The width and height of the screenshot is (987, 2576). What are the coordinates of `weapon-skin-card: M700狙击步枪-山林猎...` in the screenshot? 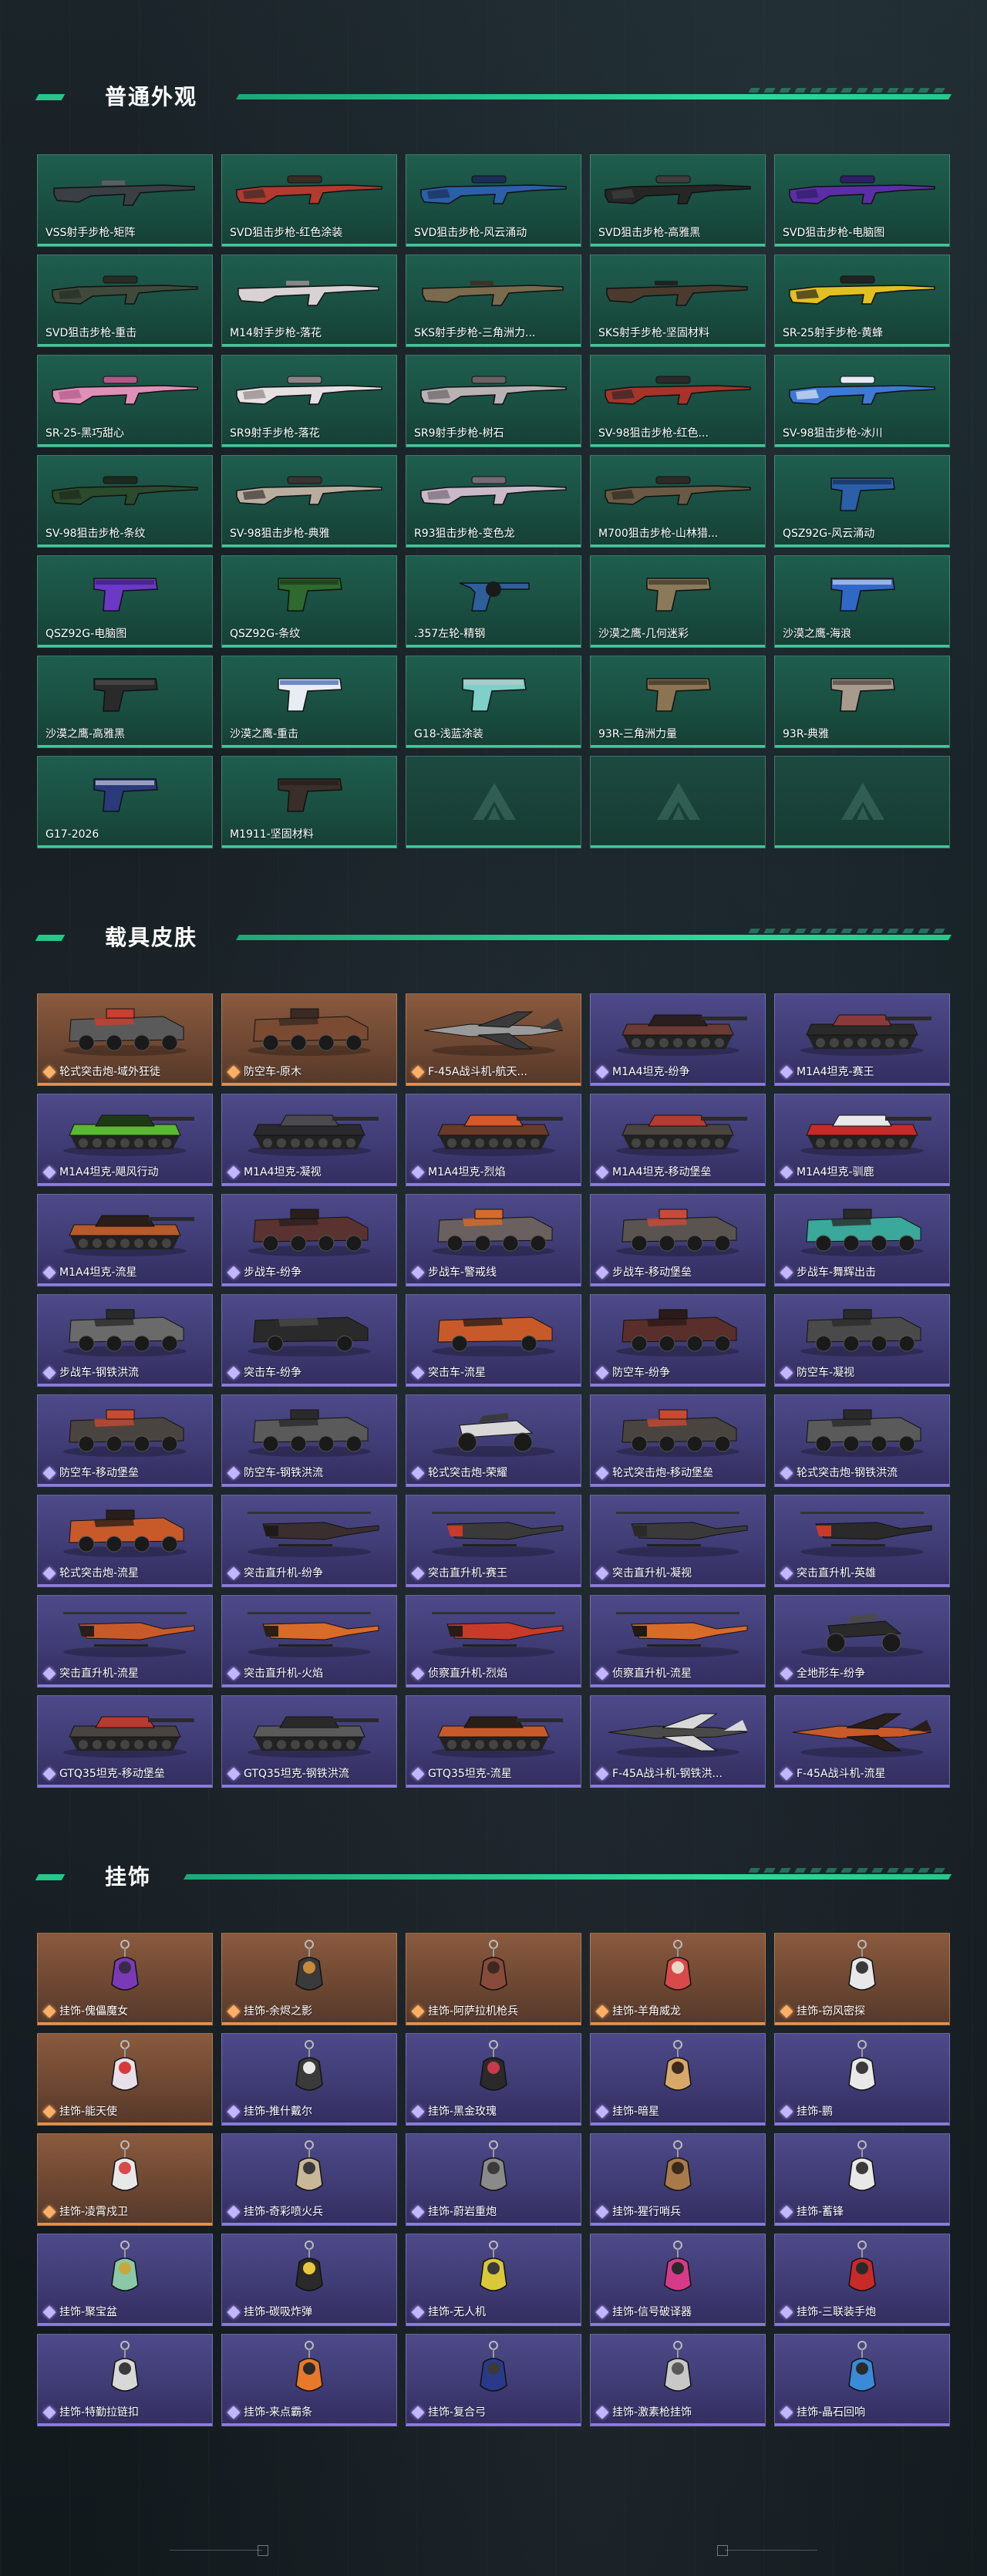 It's located at (678, 501).